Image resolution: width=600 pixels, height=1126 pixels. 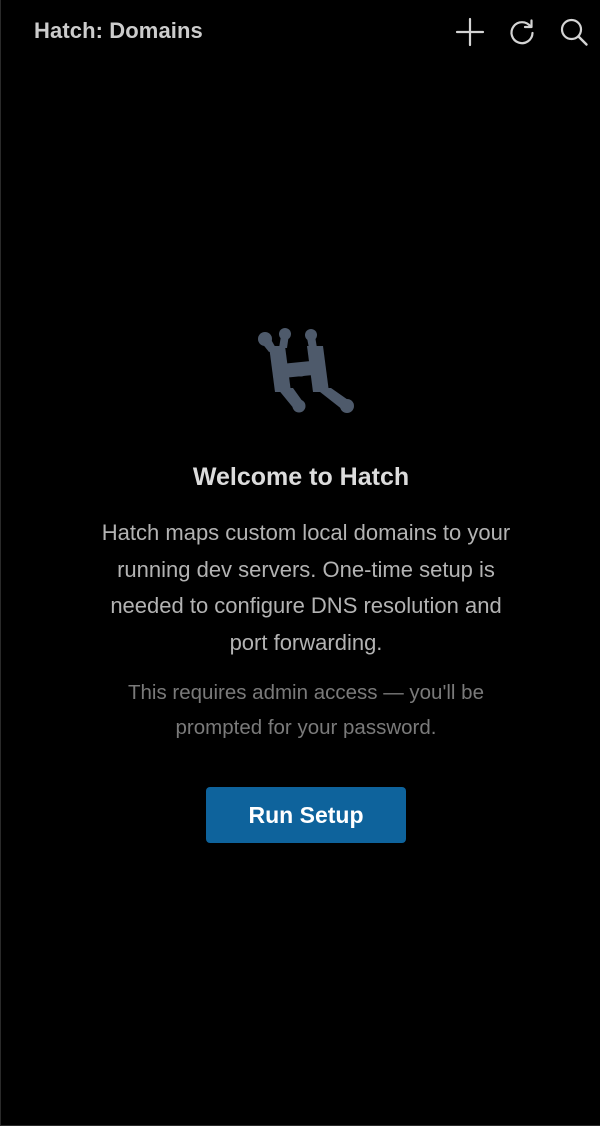 What do you see at coordinates (306, 370) in the screenshot?
I see `hatch-logo-icon` at bounding box center [306, 370].